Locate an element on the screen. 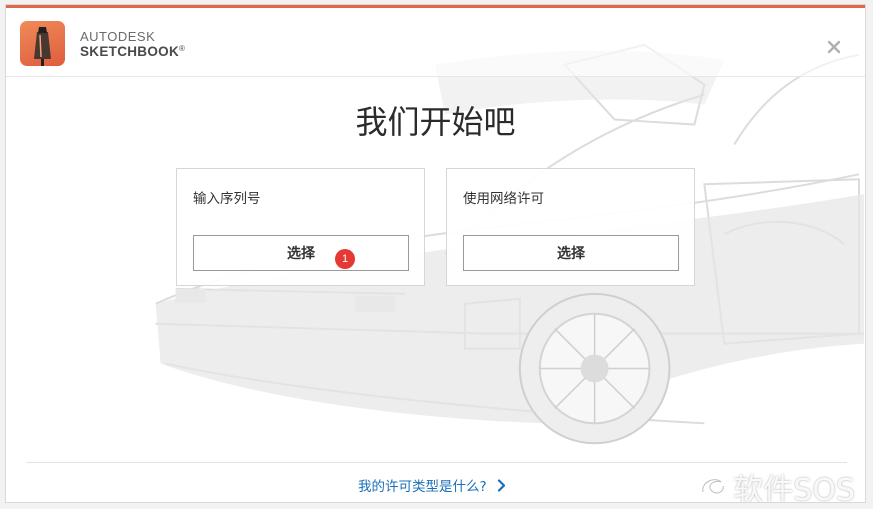 The image size is (873, 509). page-title: 我们开始吧 is located at coordinates (435, 122).